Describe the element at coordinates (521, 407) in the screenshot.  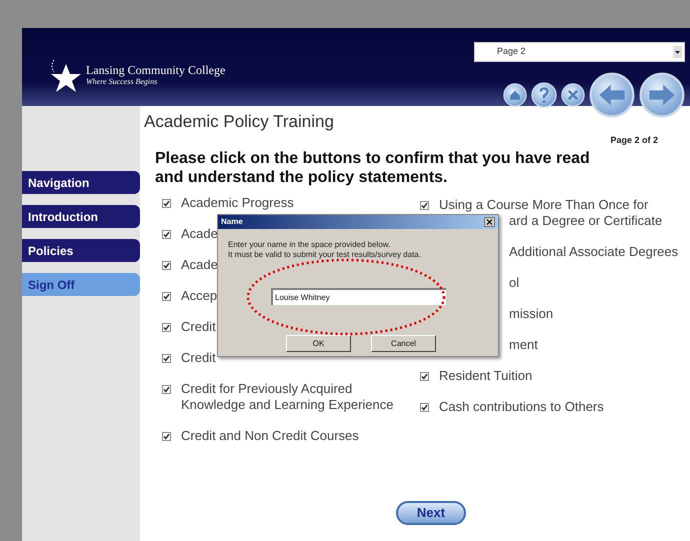
I see `policy-label: Cash contributions to Others` at that location.